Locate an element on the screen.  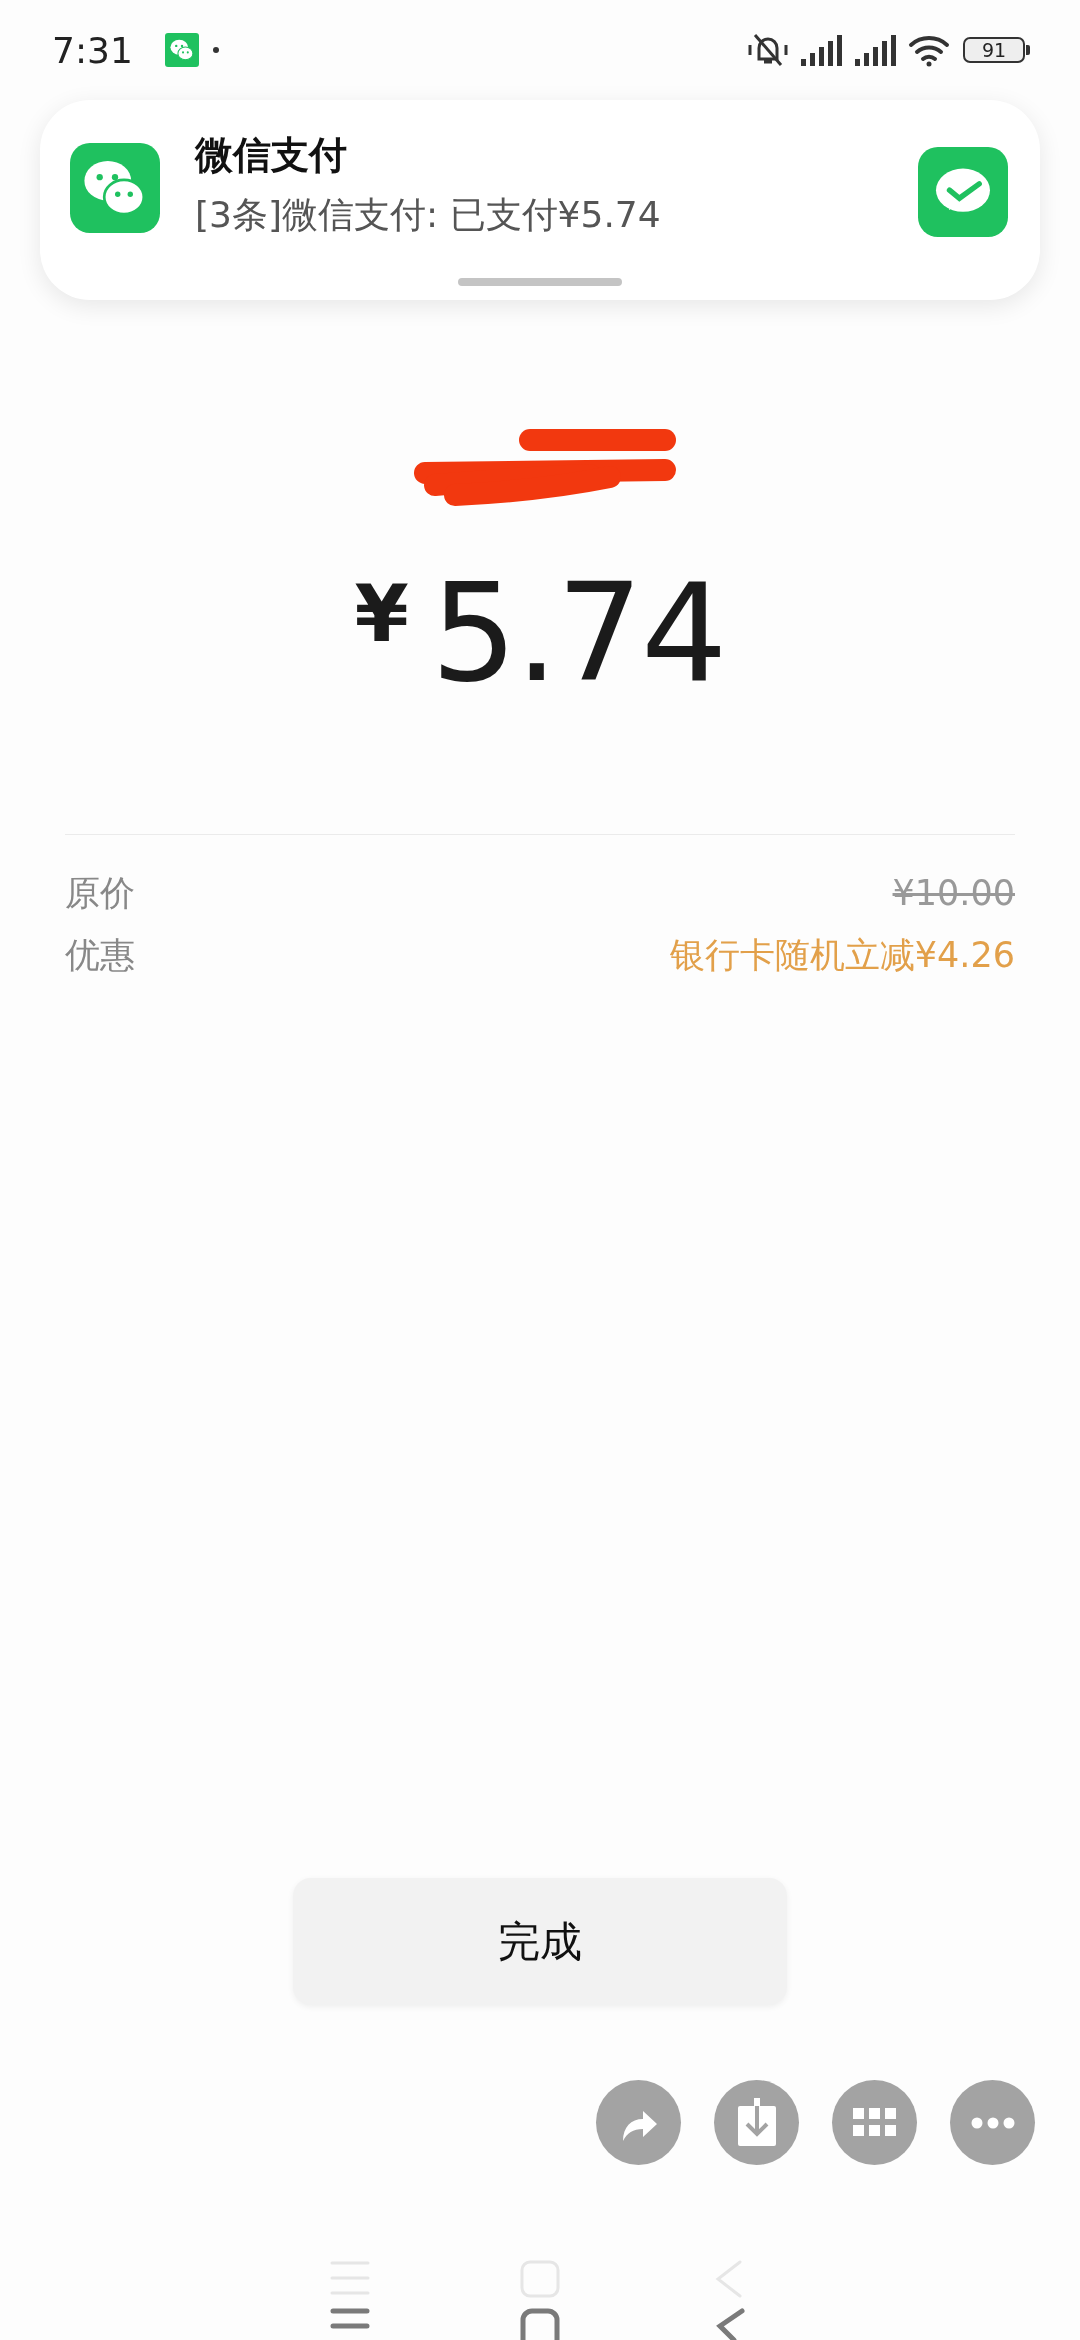
status-time: 7:31 is located at coordinates (92, 50).